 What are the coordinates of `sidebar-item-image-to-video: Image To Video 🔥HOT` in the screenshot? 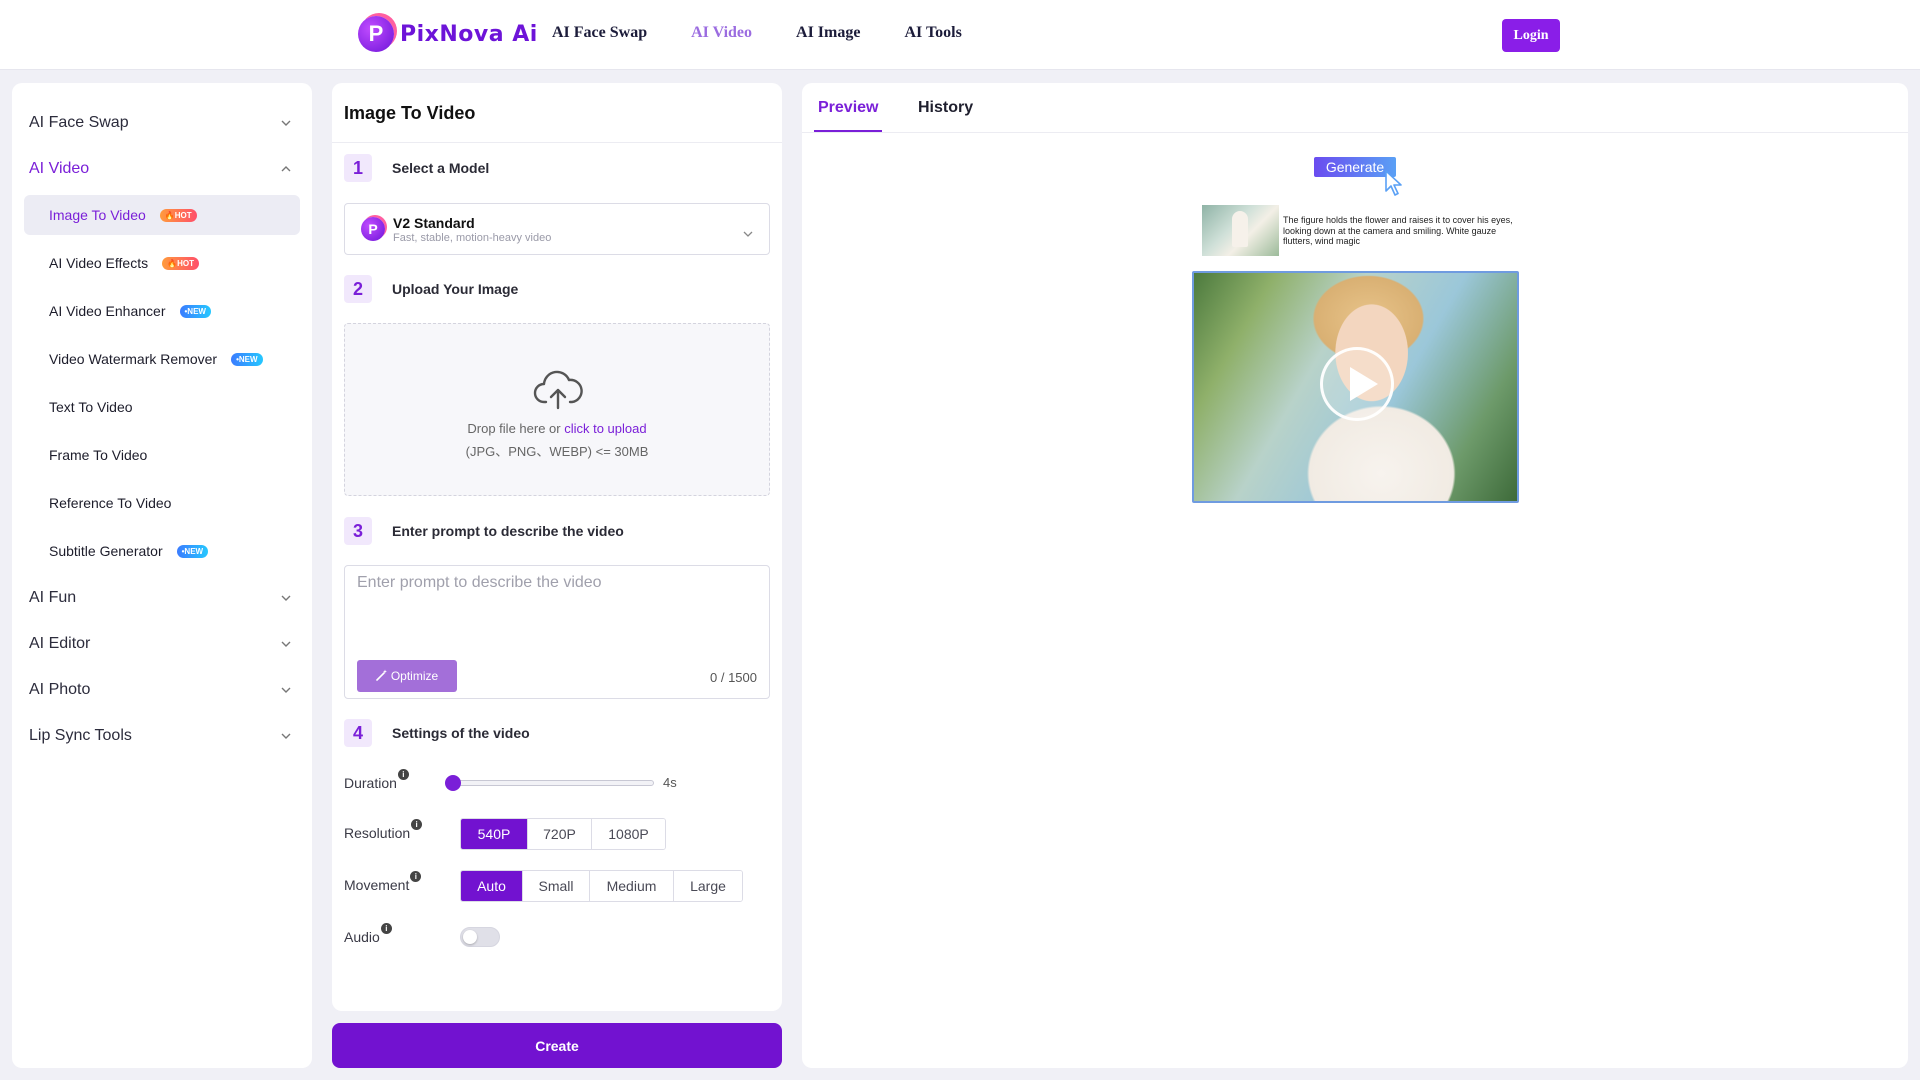 It's located at (162, 215).